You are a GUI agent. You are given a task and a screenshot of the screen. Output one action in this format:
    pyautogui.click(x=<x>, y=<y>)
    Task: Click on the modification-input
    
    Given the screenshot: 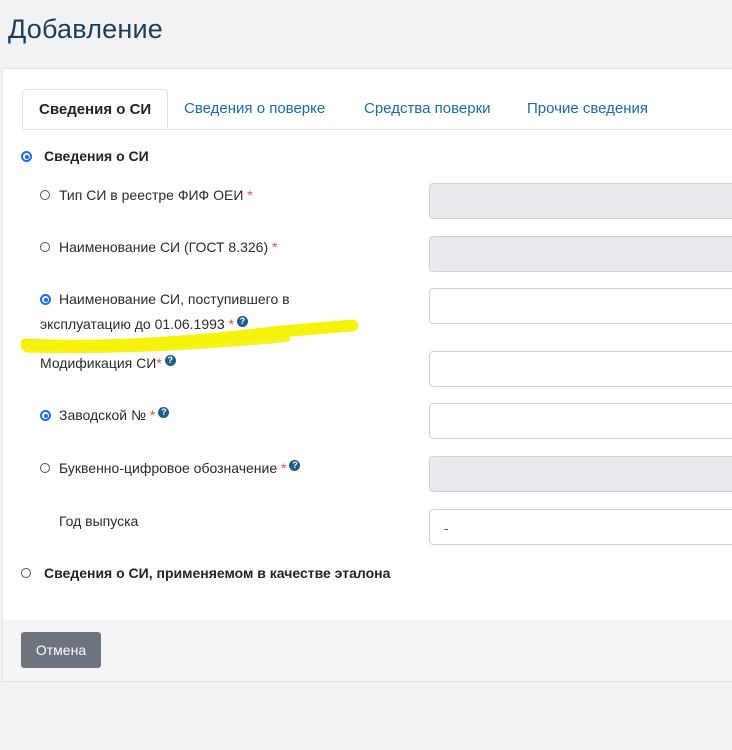 What is the action you would take?
    pyautogui.click(x=580, y=369)
    